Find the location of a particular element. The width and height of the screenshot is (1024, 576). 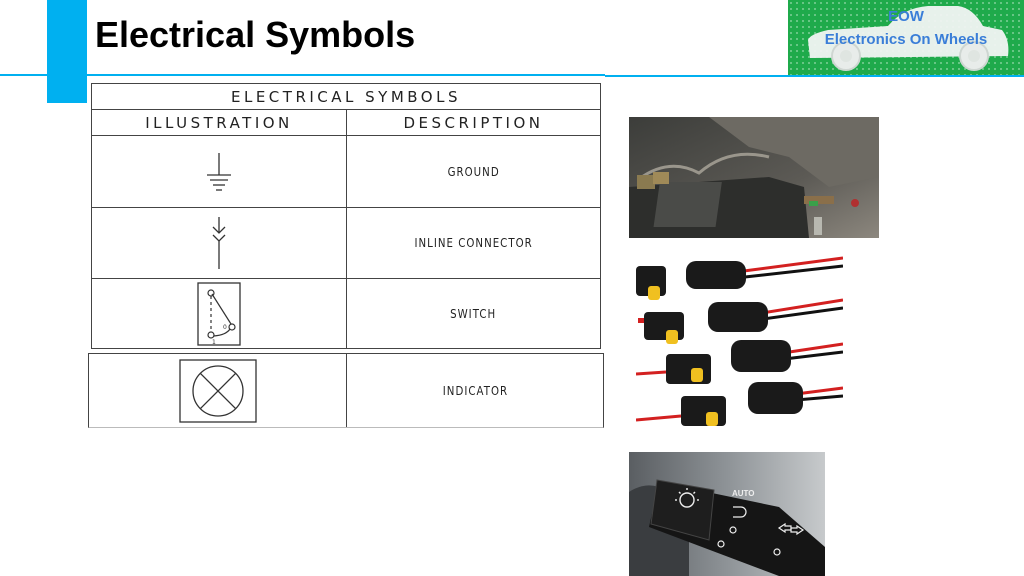

auto-label: AUTO is located at coordinates (743, 493).